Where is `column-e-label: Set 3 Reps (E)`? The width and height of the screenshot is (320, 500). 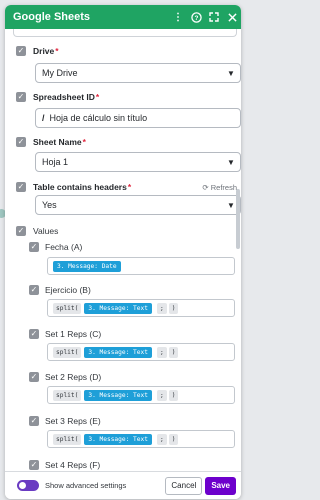
column-e-label: Set 3 Reps (E) is located at coordinates (73, 421).